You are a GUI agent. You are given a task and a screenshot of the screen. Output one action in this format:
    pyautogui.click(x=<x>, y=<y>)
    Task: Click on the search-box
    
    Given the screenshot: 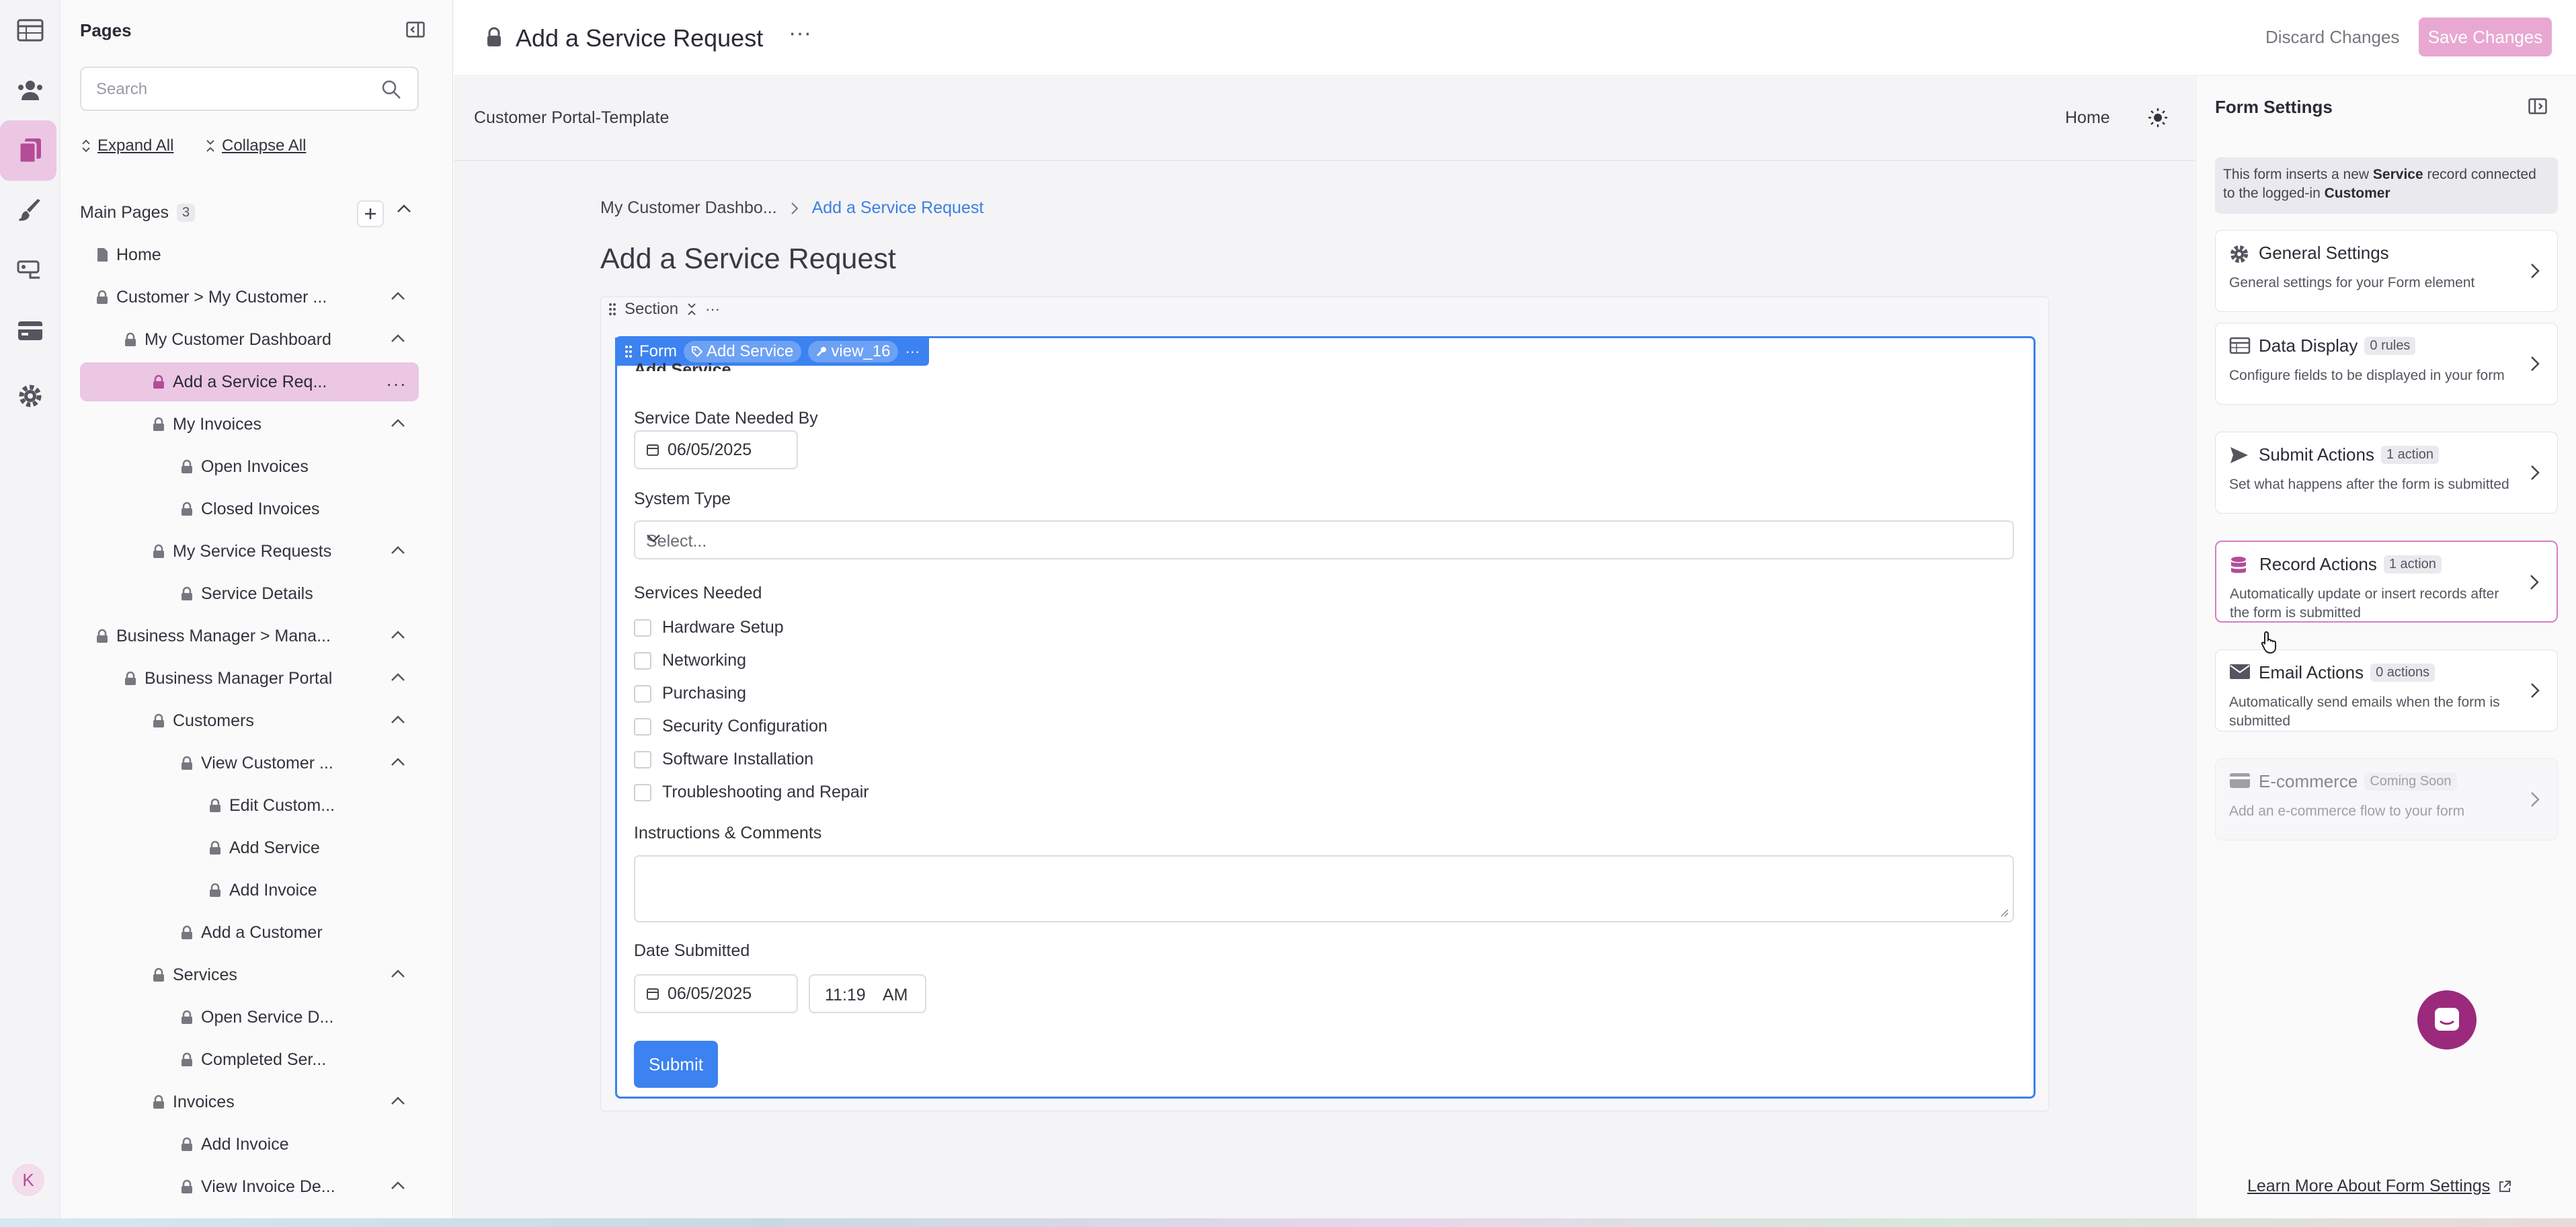 What is the action you would take?
    pyautogui.click(x=249, y=89)
    